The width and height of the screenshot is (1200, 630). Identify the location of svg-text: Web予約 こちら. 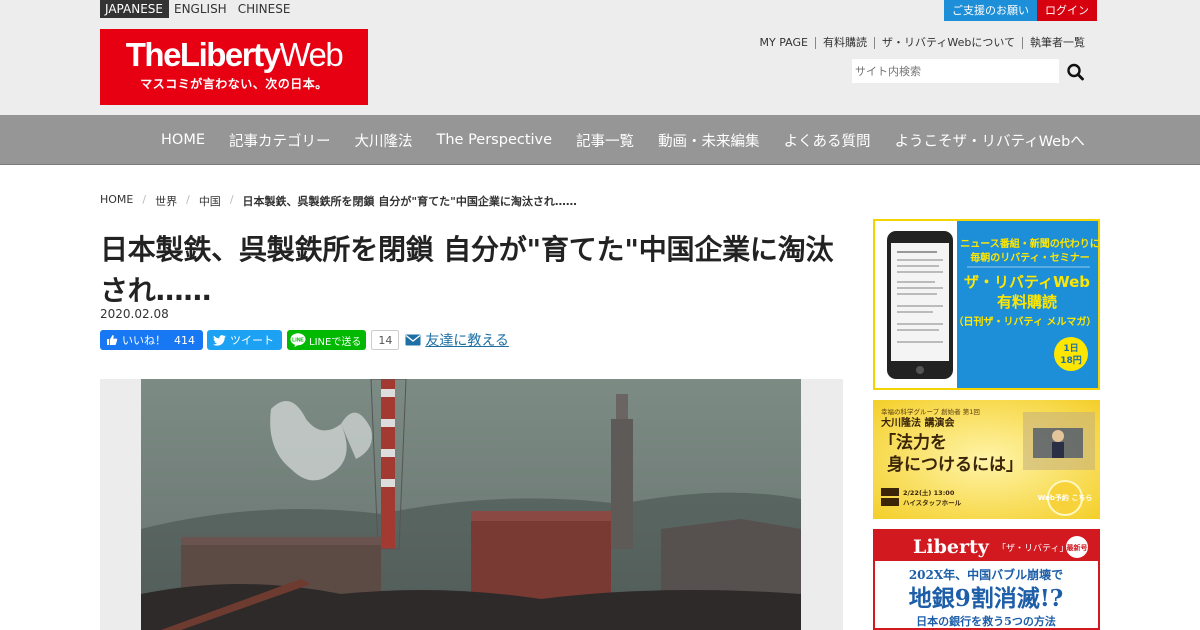
(1065, 497).